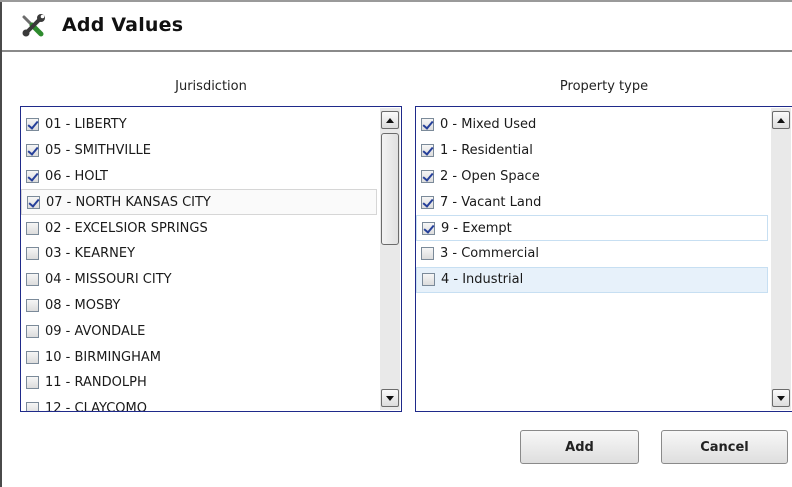 This screenshot has height=487, width=792. What do you see at coordinates (128, 202) in the screenshot?
I see `jurisdiction-item-label: 07 - NORTH KANSAS CITY` at bounding box center [128, 202].